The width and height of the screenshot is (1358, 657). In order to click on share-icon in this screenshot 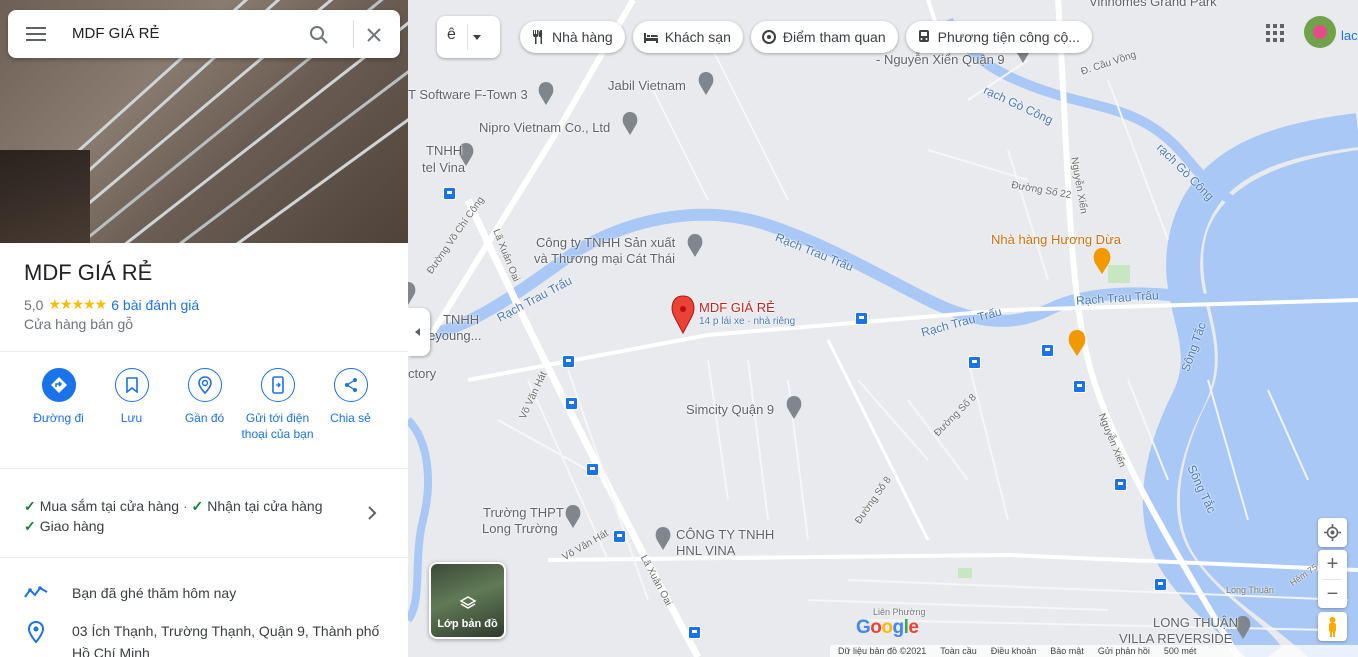, I will do `click(350, 385)`.